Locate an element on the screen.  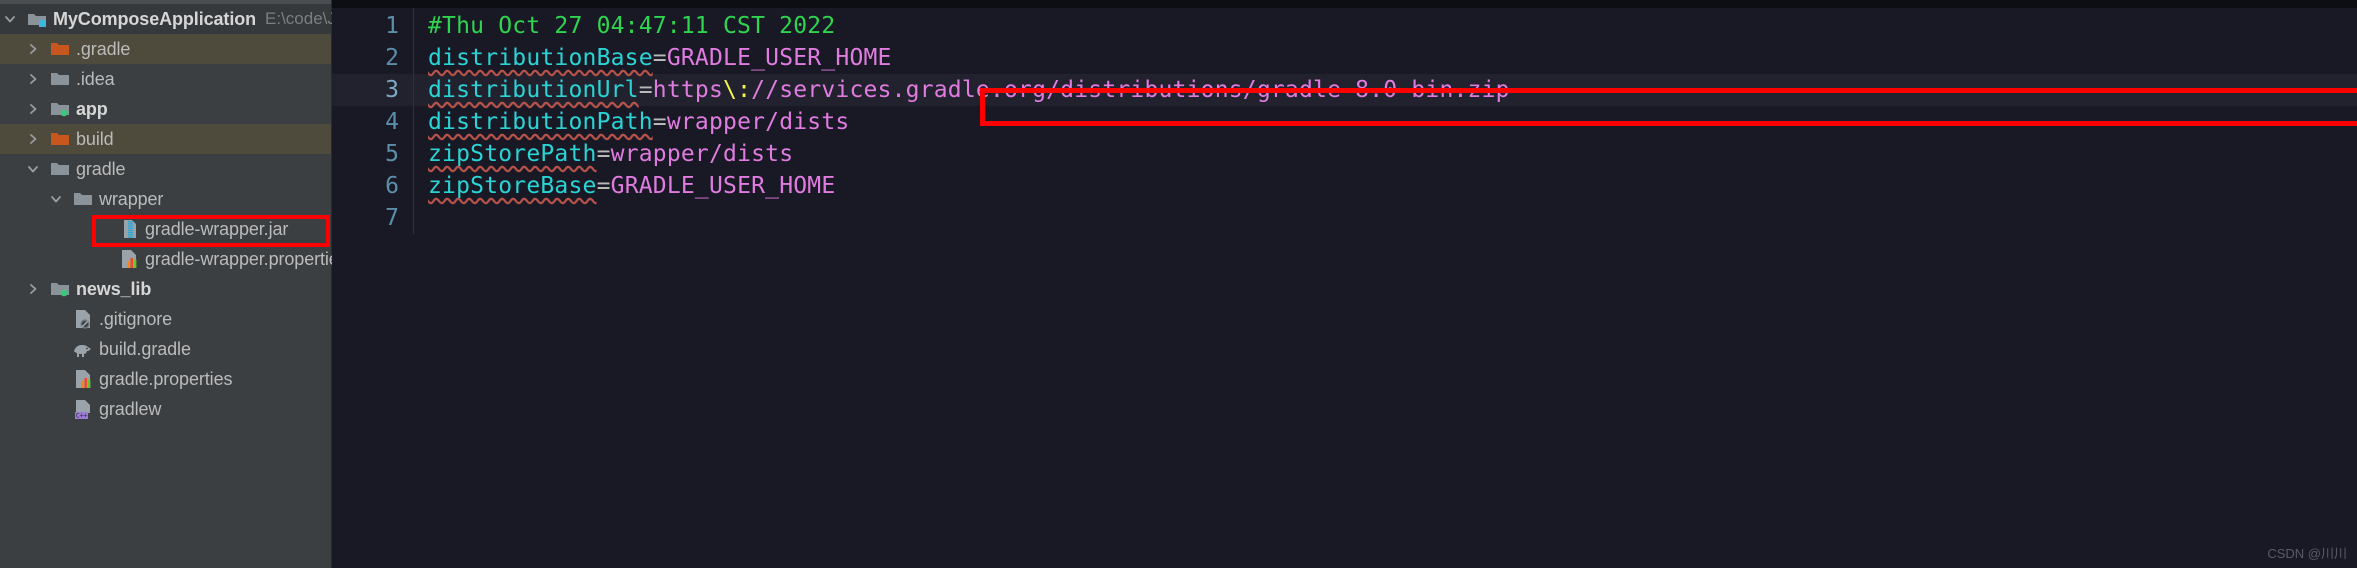
svg-text: C++ is located at coordinates (82, 416).